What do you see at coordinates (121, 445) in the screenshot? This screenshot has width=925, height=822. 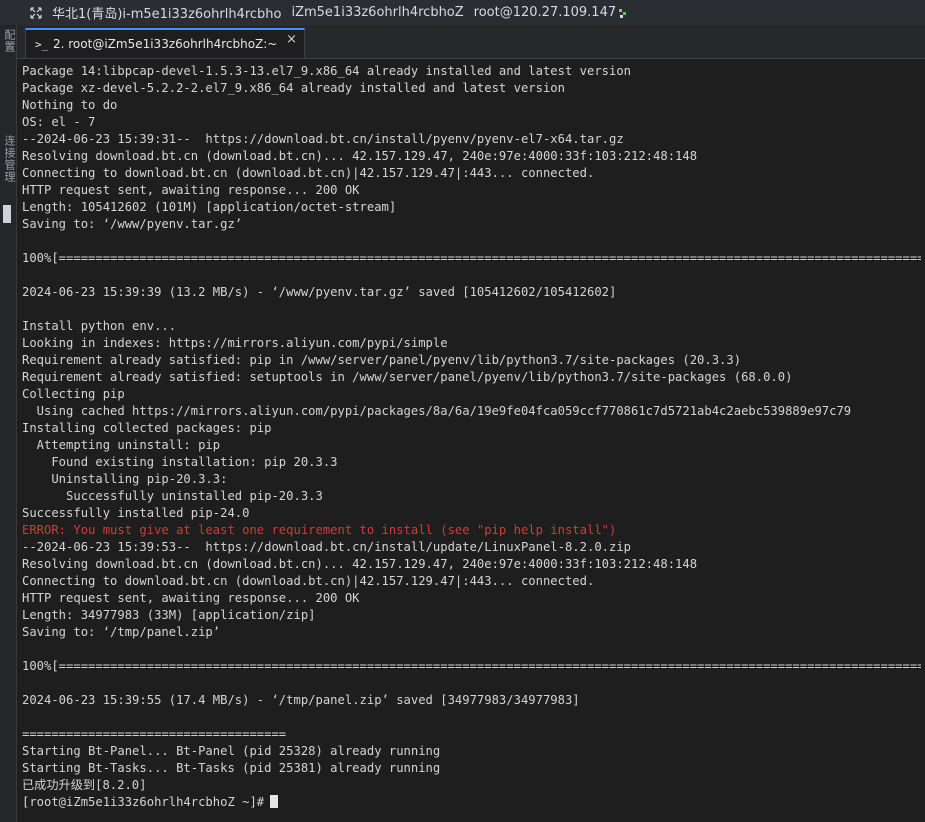 I see `terminal-line-text: Attempting uninstall: pip` at bounding box center [121, 445].